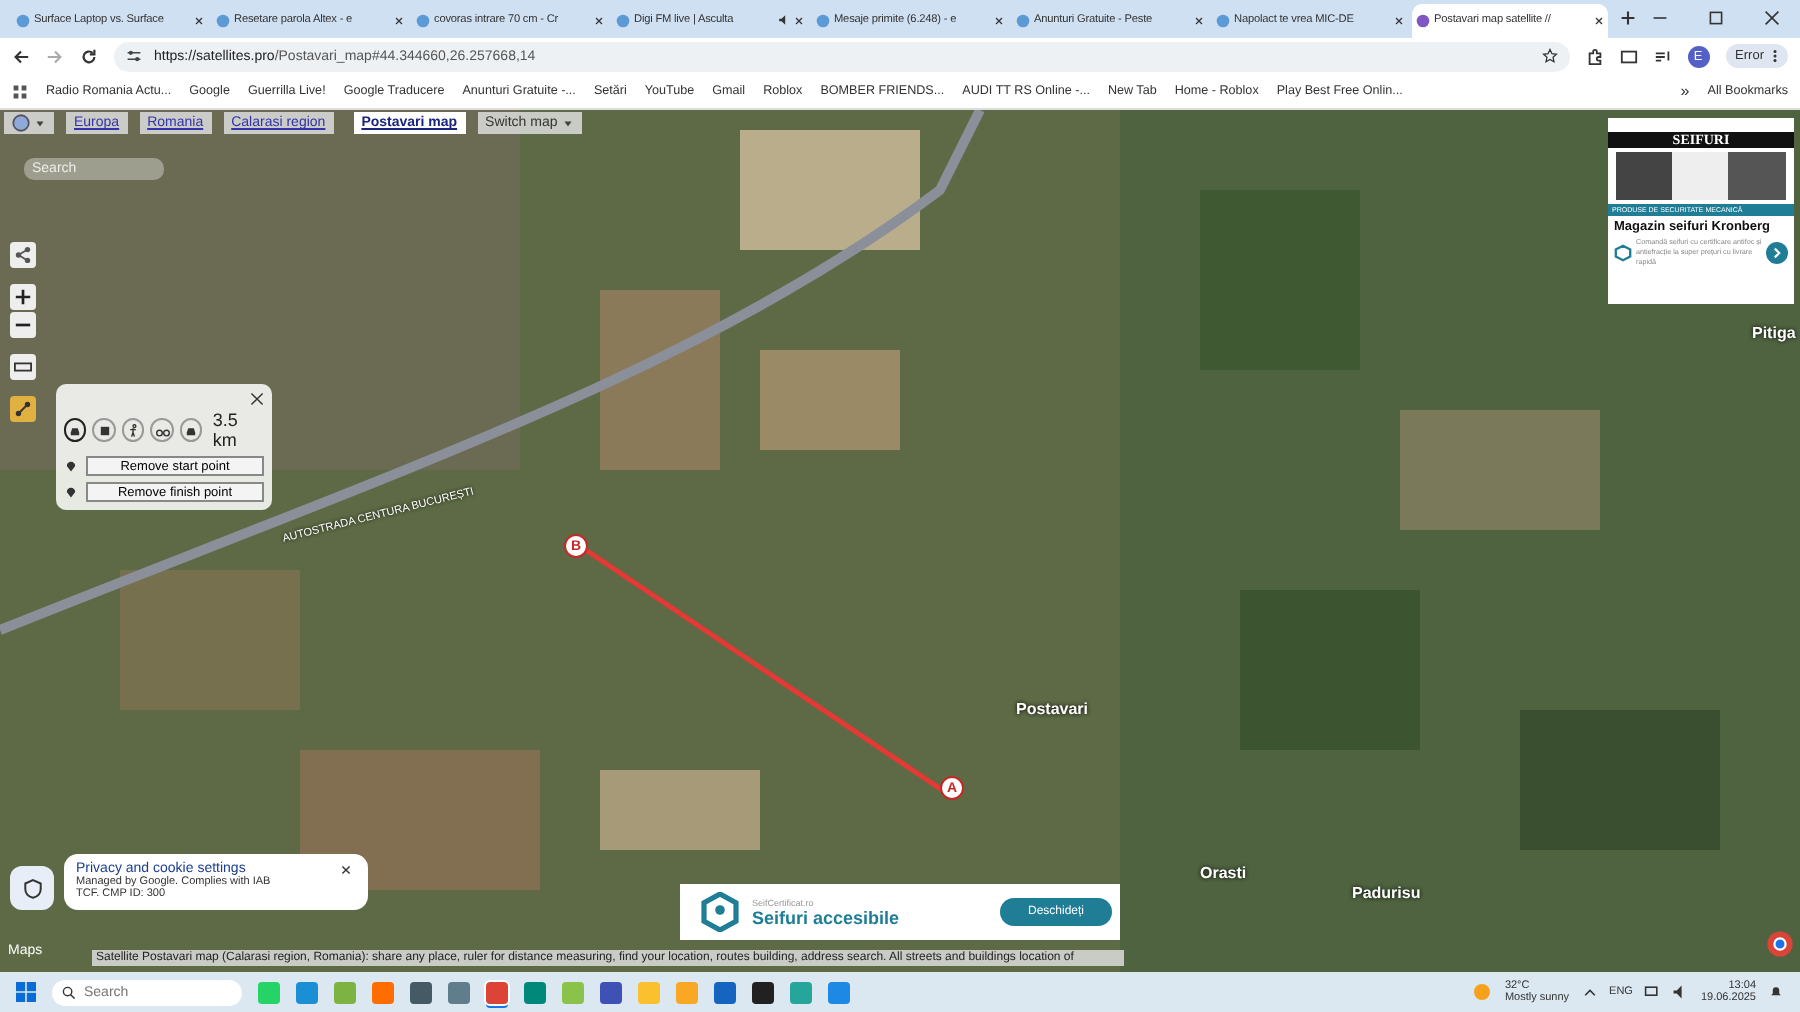  Describe the element at coordinates (784, 20) in the screenshot. I see `speaker-icon` at that location.